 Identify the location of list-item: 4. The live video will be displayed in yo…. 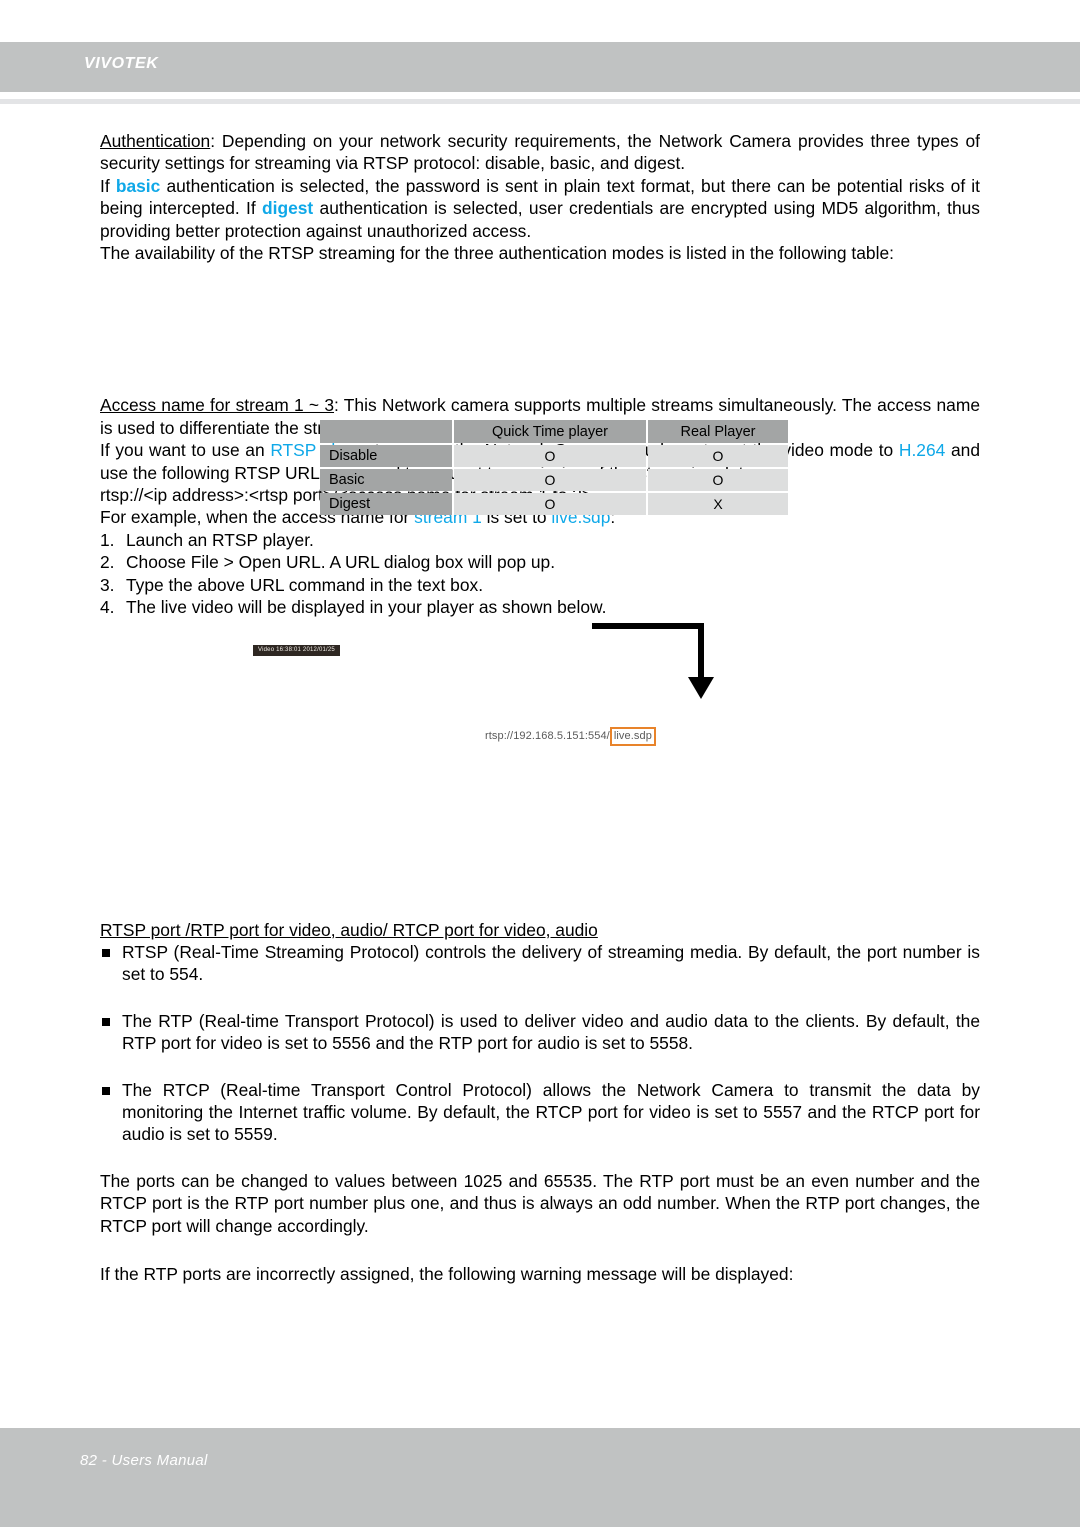
(373, 607).